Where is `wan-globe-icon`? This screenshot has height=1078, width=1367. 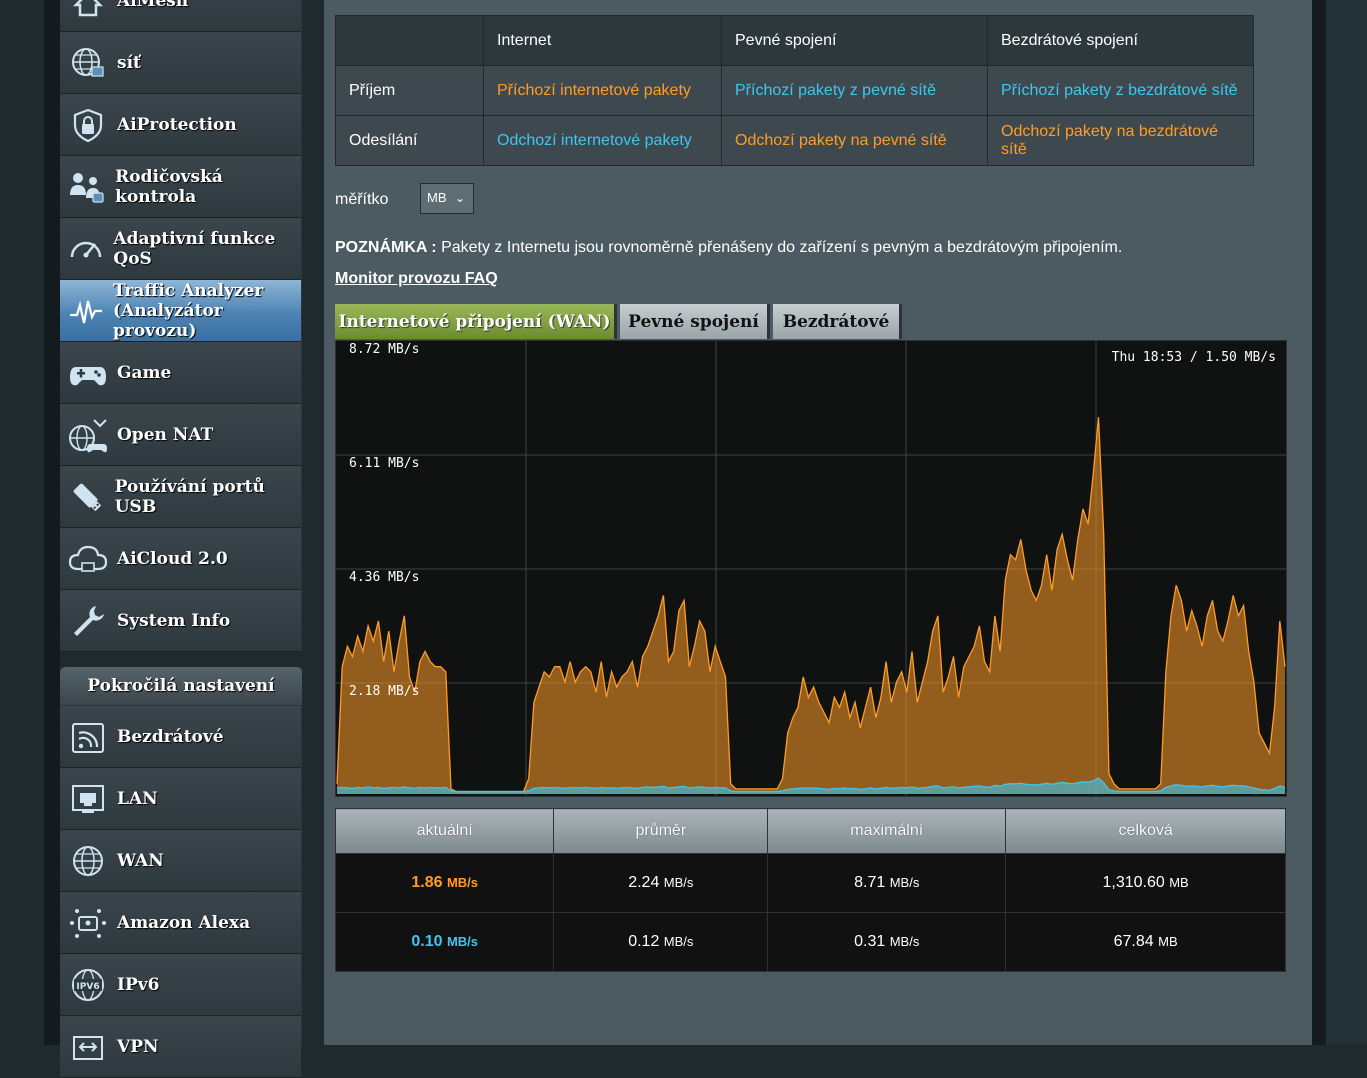
wan-globe-icon is located at coordinates (88, 861).